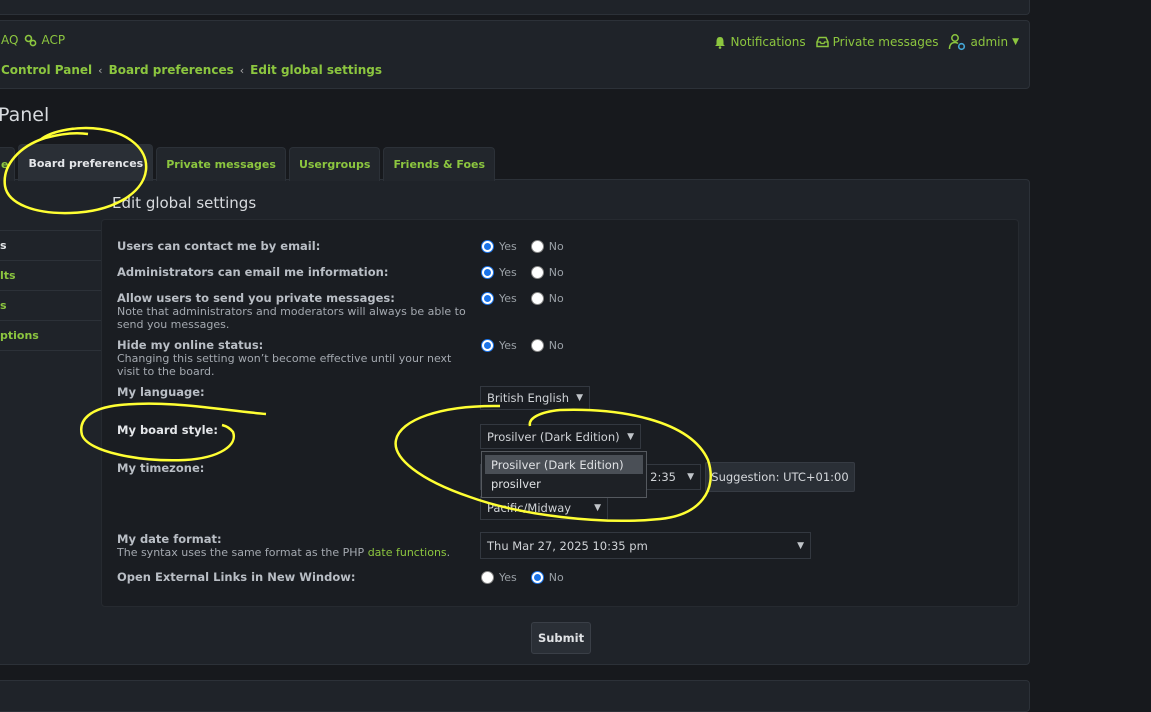 This screenshot has width=1151, height=712. I want to click on admin-email-radios: Yes No, so click(522, 272).